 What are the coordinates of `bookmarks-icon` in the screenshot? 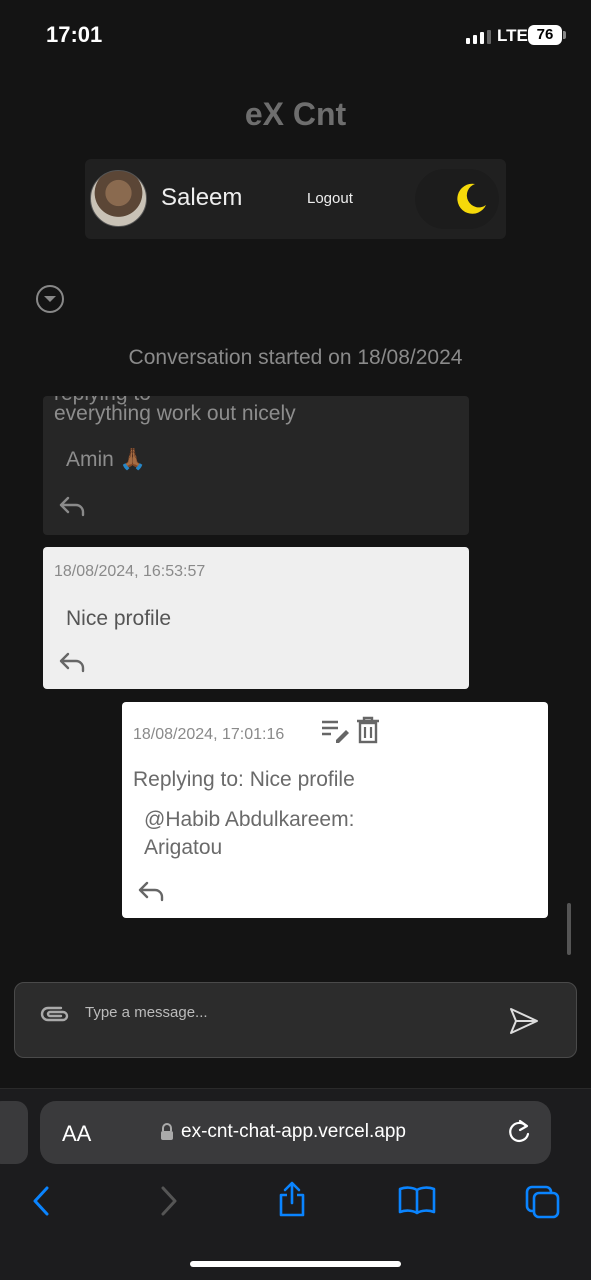 It's located at (417, 1202).